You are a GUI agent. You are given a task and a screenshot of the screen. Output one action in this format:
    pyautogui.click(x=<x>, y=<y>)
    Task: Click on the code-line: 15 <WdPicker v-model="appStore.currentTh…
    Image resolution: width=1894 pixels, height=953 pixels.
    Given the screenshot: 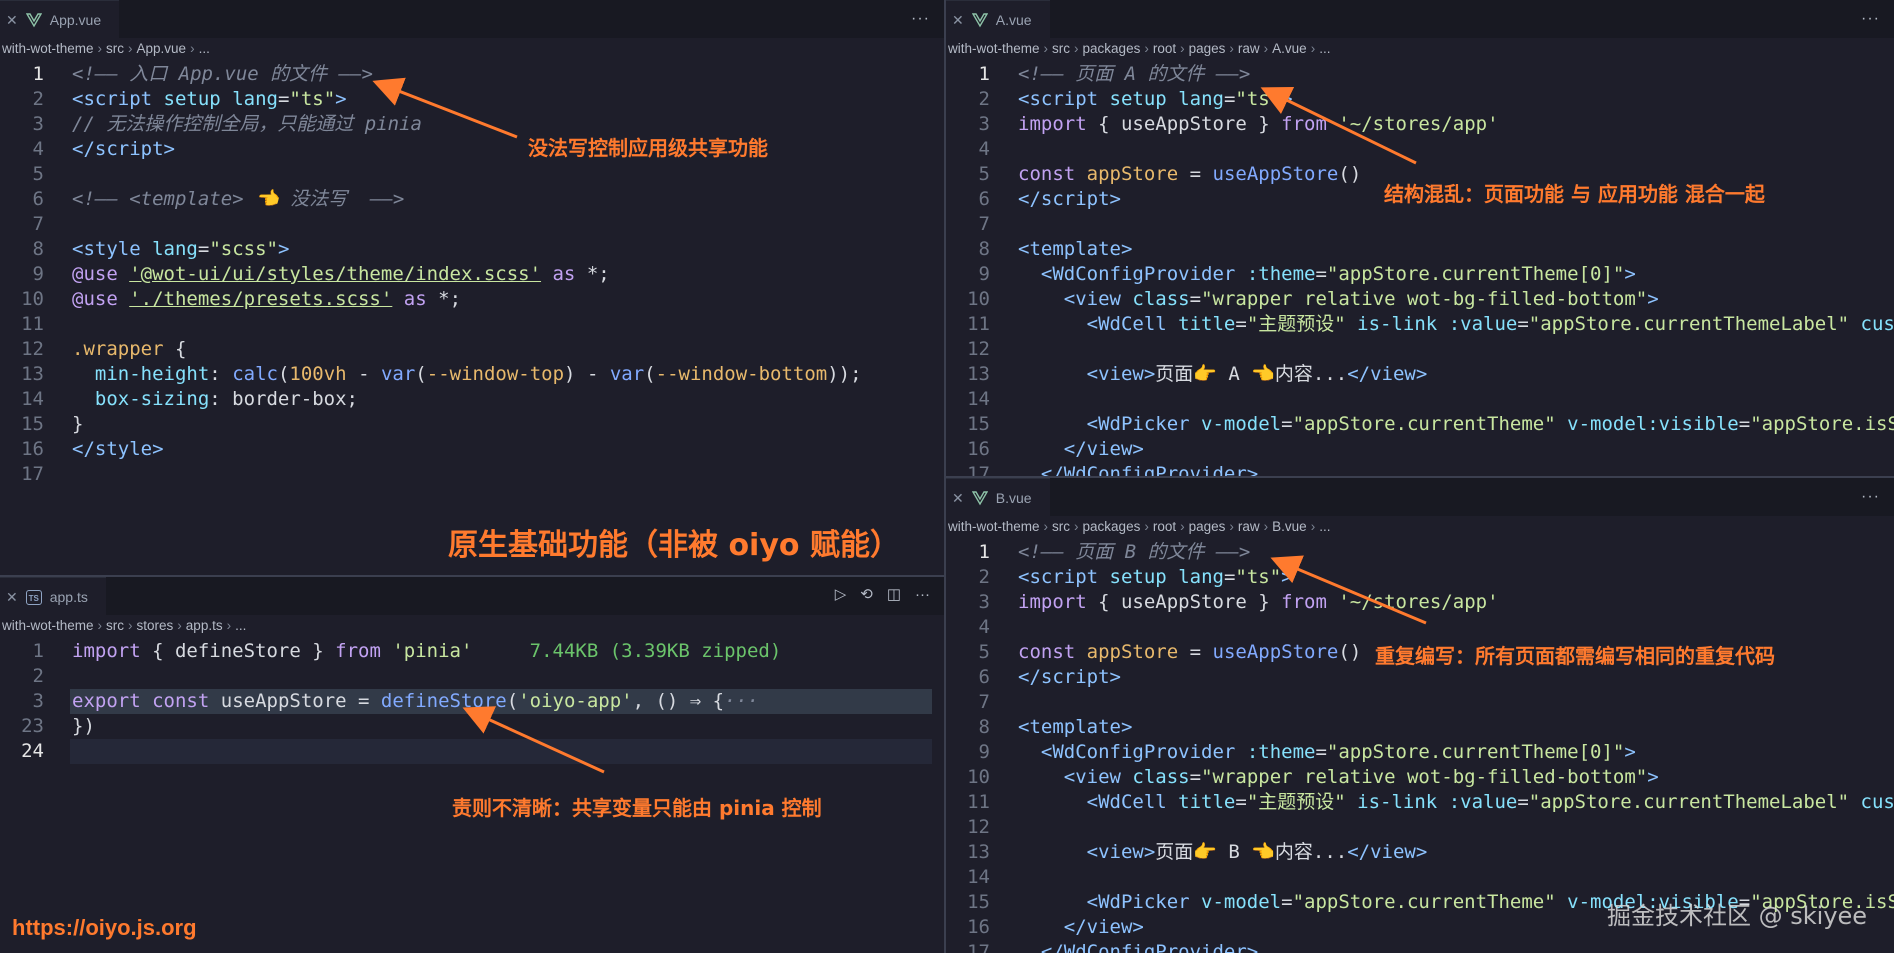 What is the action you would take?
    pyautogui.click(x=1420, y=424)
    